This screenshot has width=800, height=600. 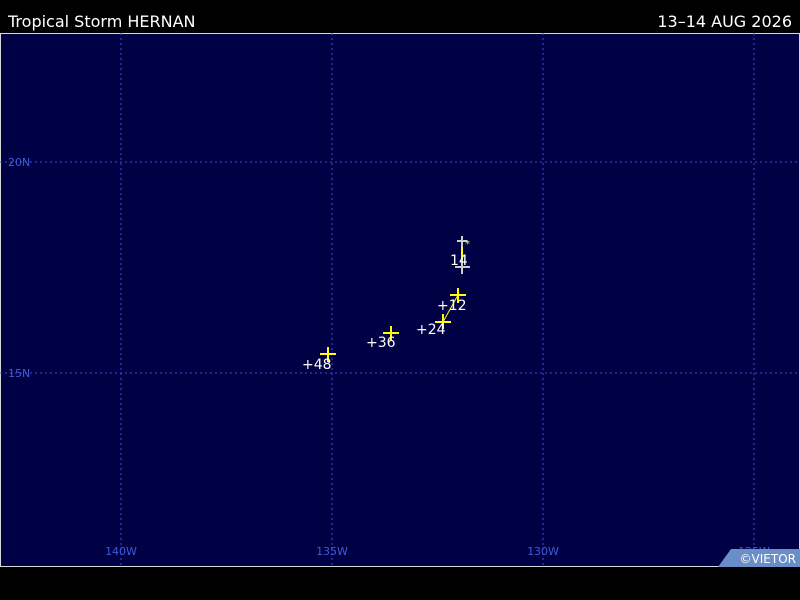 I want to click on observed-label-14: 14, so click(x=459, y=261).